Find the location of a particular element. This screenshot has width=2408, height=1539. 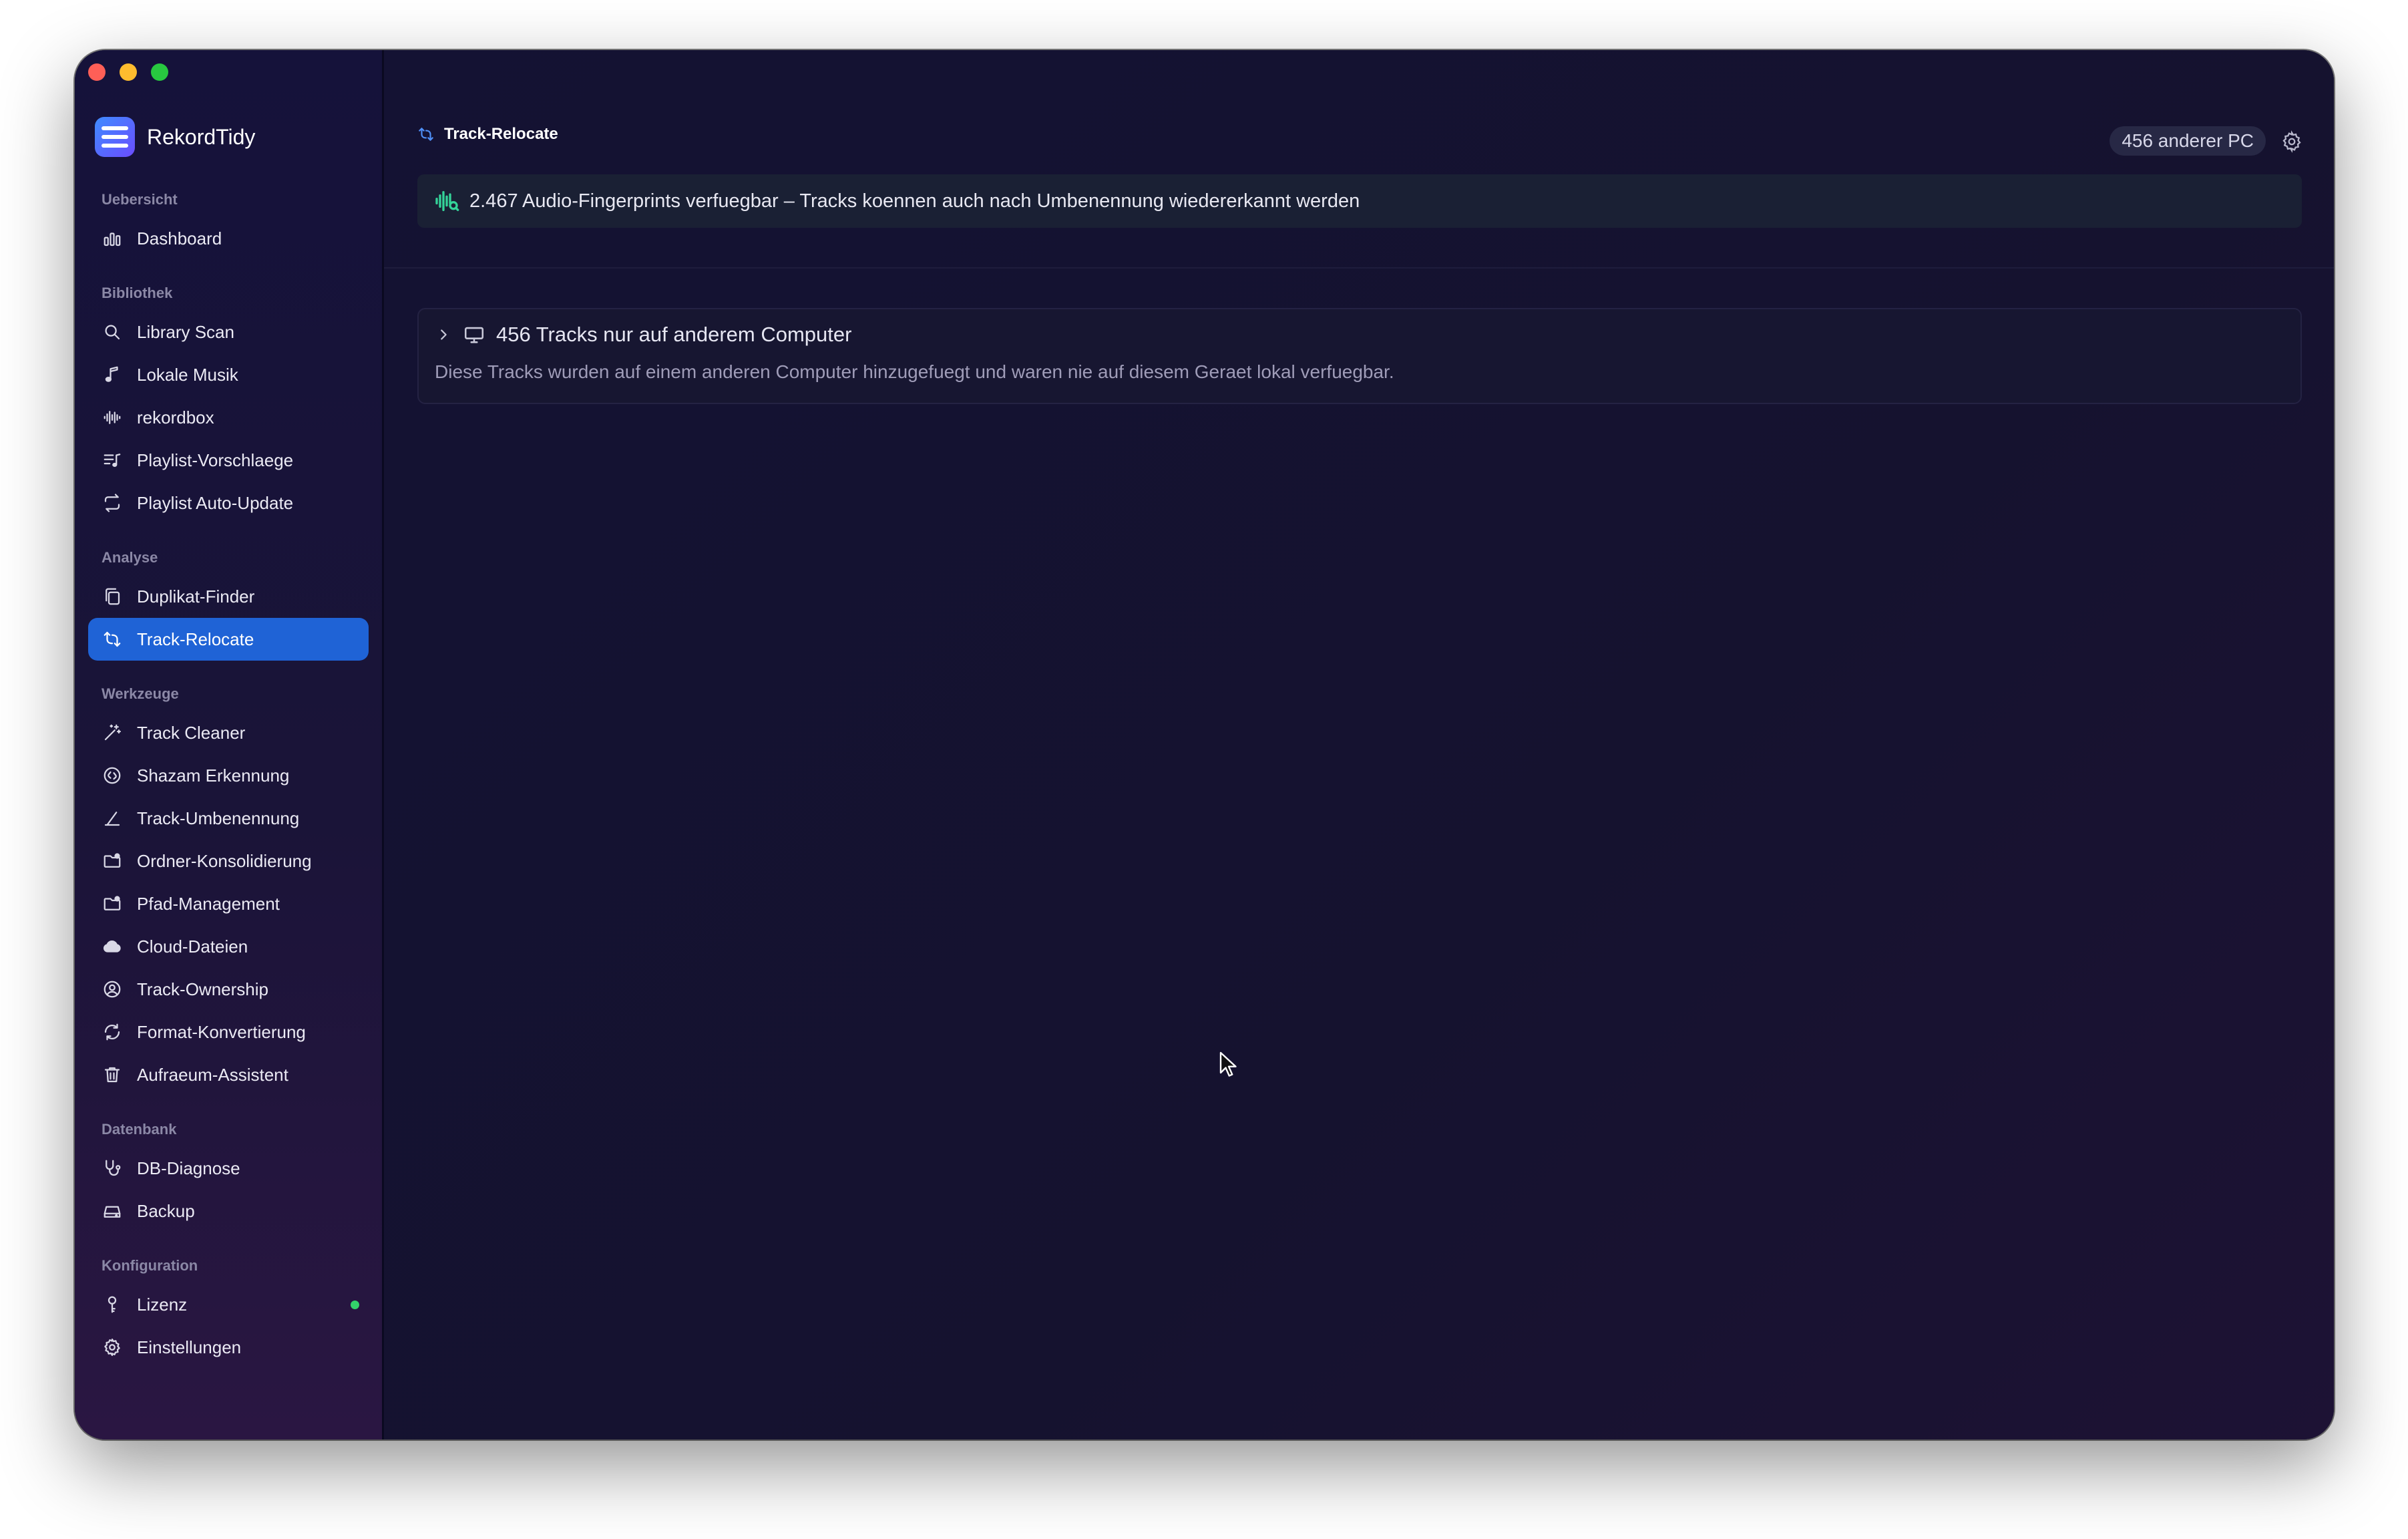

sidebar-item-label: Aufraeum-Assistent is located at coordinates (212, 1074).